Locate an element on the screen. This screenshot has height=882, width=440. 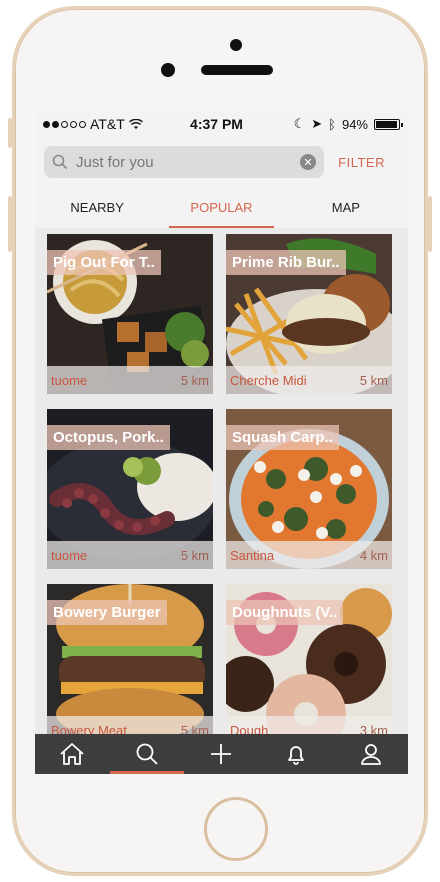
card-title: Pig Out For T.. is located at coordinates (104, 262).